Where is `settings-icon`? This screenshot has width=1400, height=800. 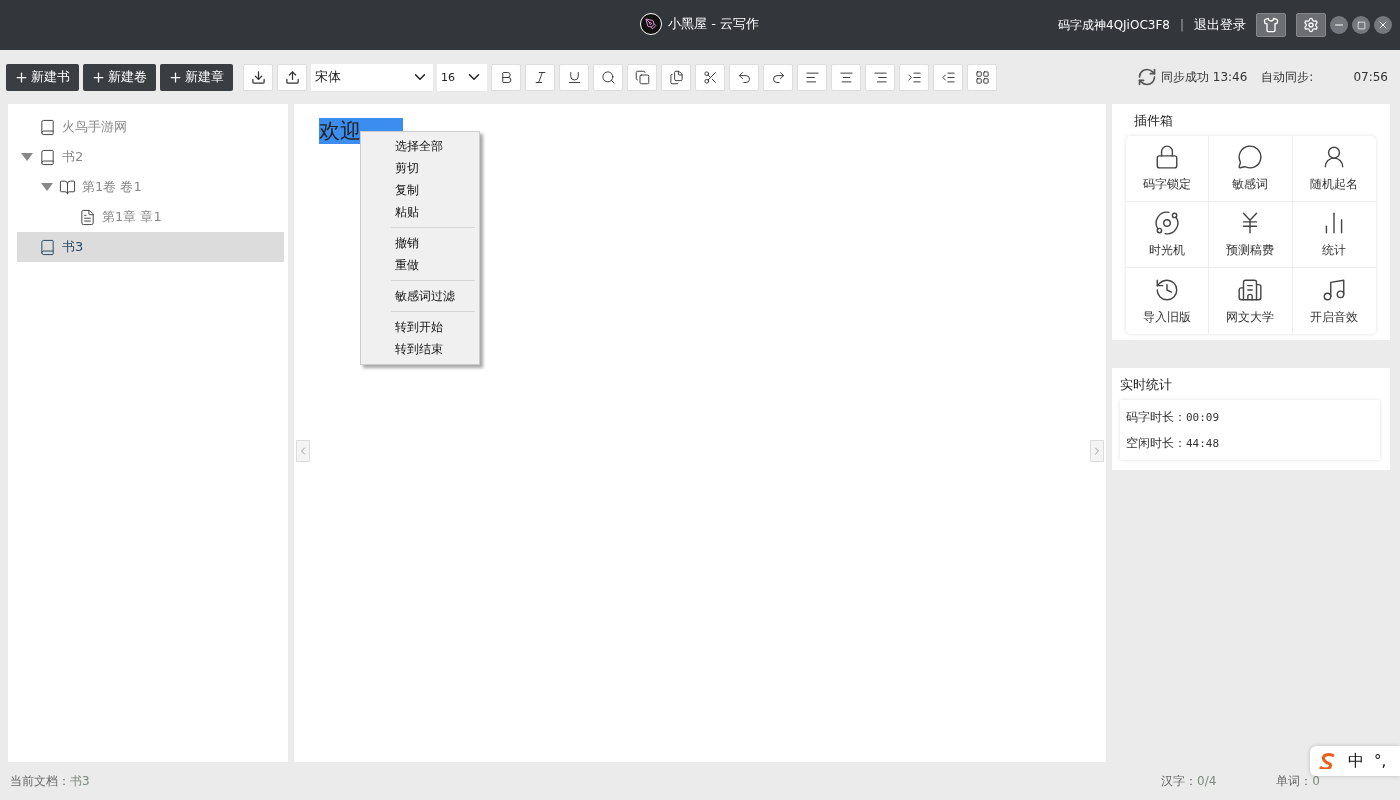
settings-icon is located at coordinates (1311, 25).